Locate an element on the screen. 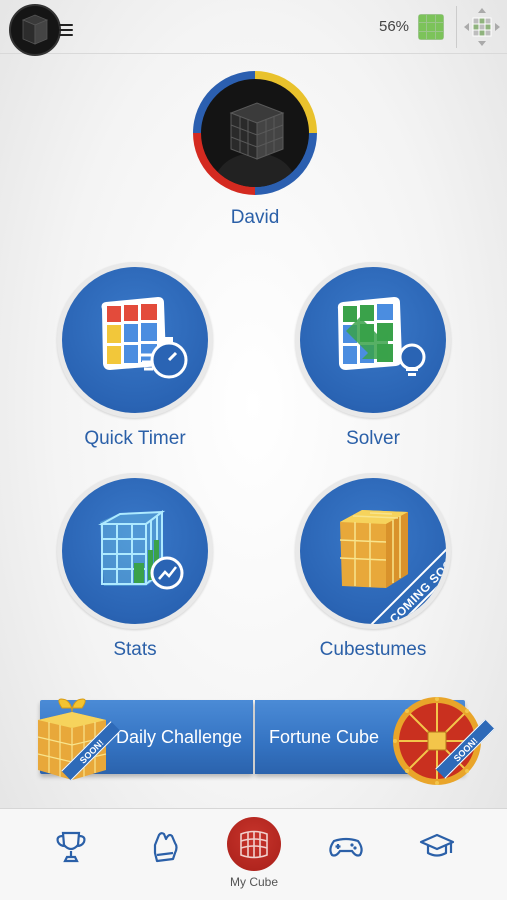  gift-box-icon: SOON! is located at coordinates (76, 738).